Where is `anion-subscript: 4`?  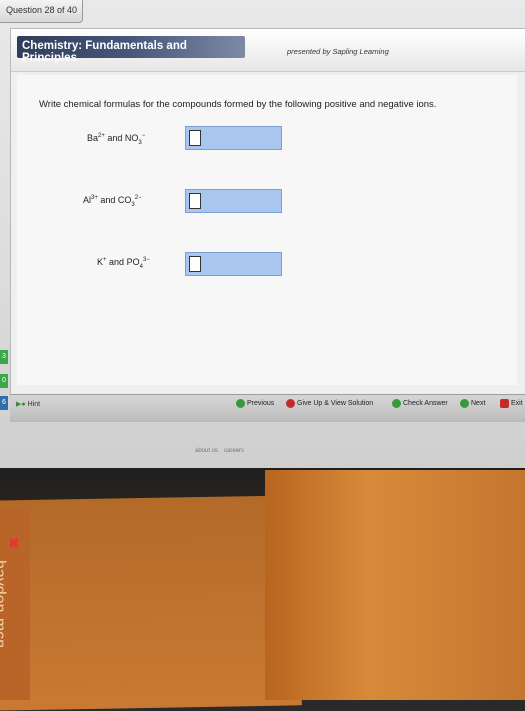
anion-subscript: 4 is located at coordinates (141, 266).